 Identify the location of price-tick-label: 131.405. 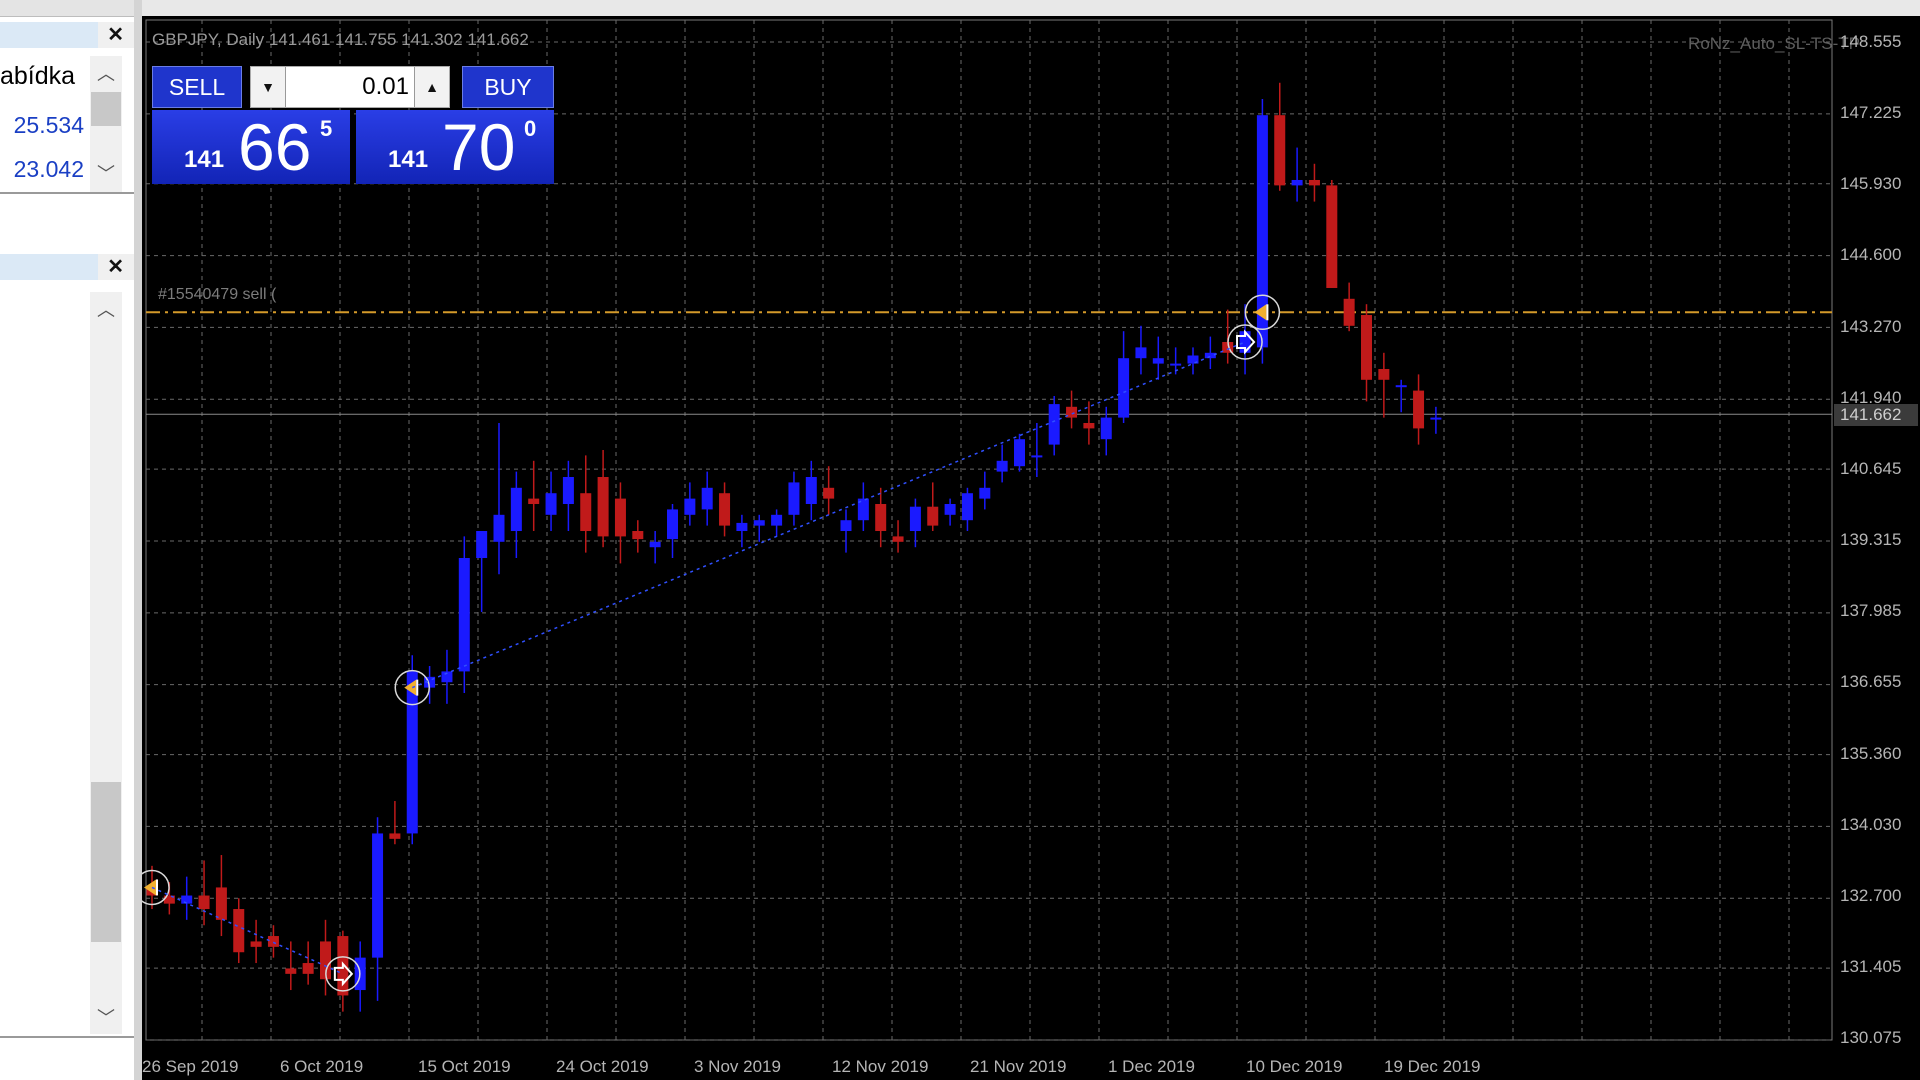
(1871, 966).